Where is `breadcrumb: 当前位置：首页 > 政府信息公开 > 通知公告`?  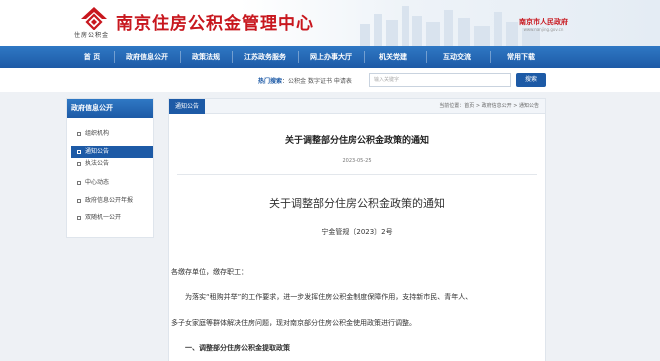
breadcrumb: 当前位置：首页 > 政府信息公开 > 通知公告 is located at coordinates (489, 106).